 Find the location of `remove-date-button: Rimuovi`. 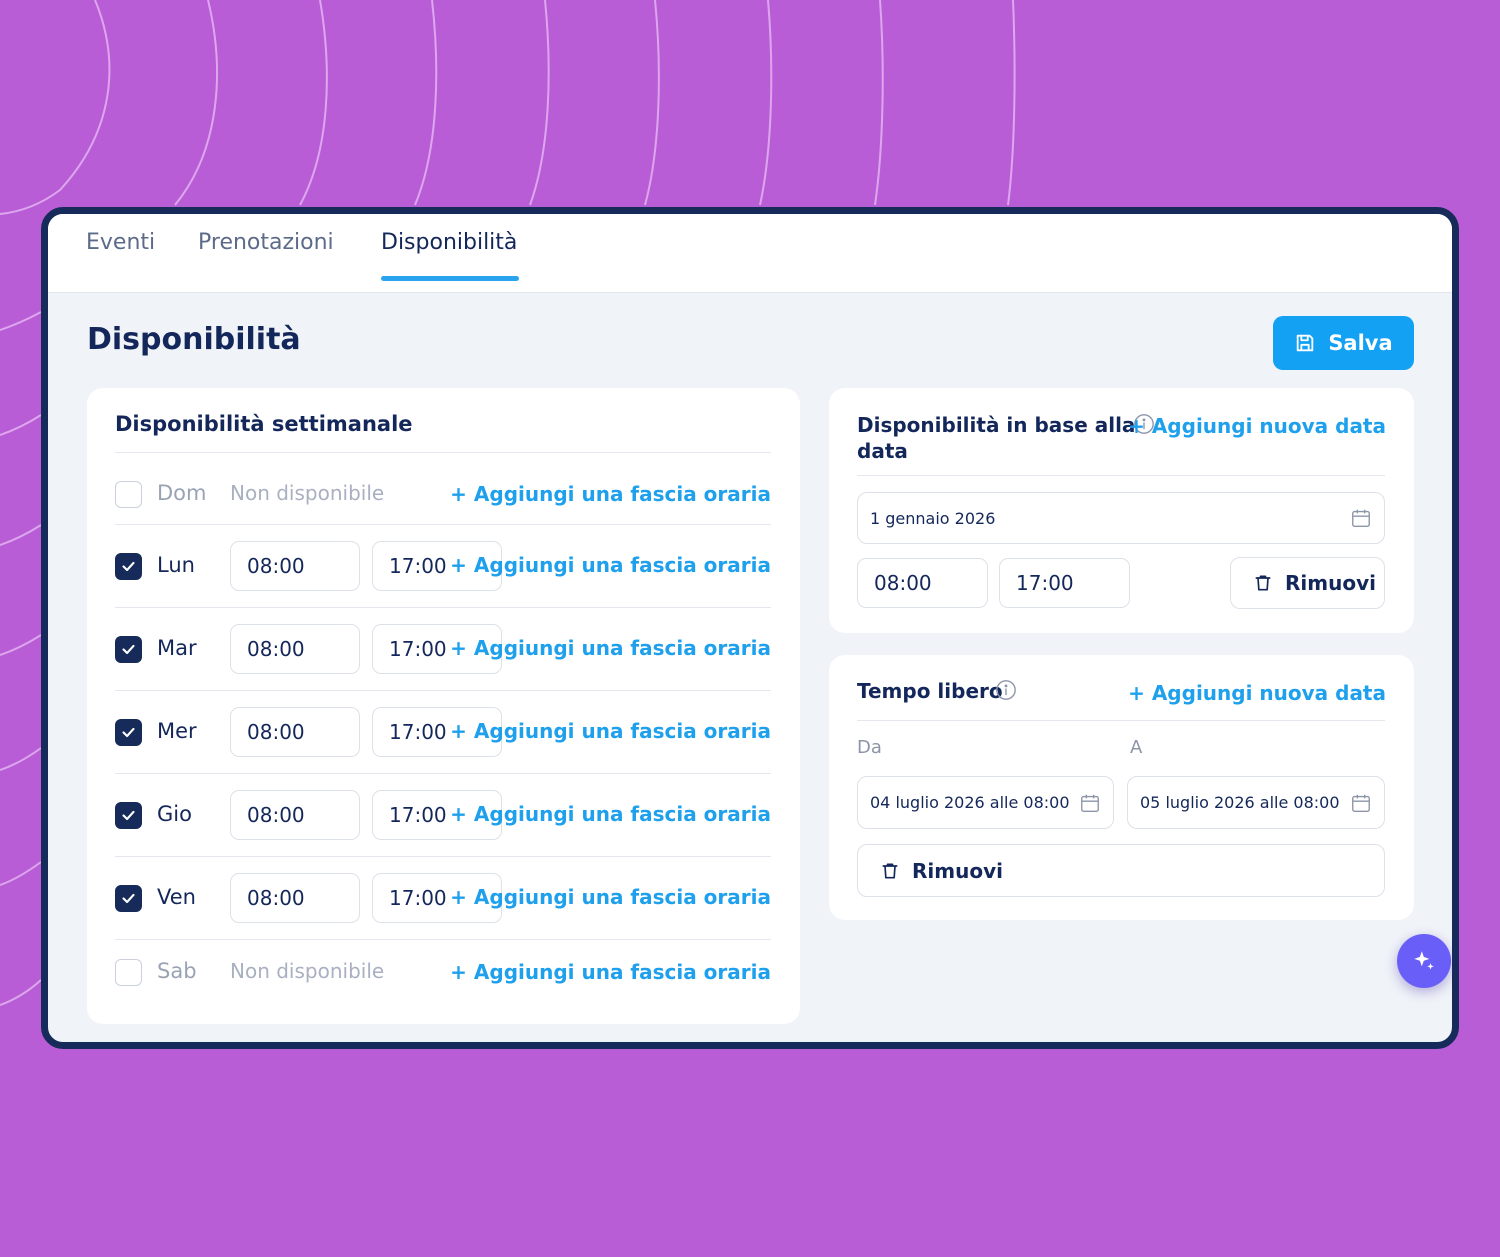

remove-date-button: Rimuovi is located at coordinates (1307, 583).